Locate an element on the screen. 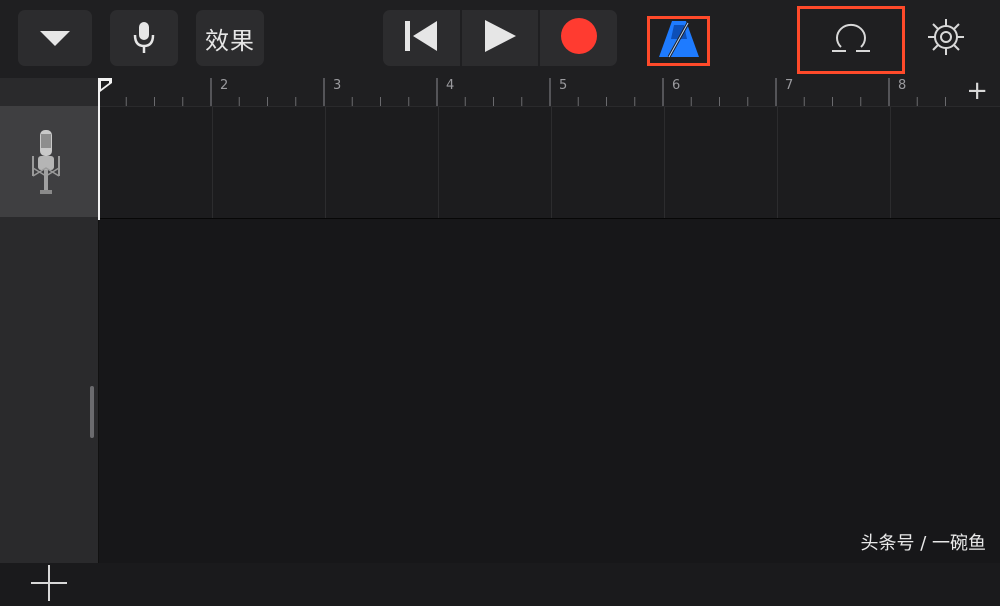 The width and height of the screenshot is (1000, 606). effects-label: 效果 is located at coordinates (230, 40).